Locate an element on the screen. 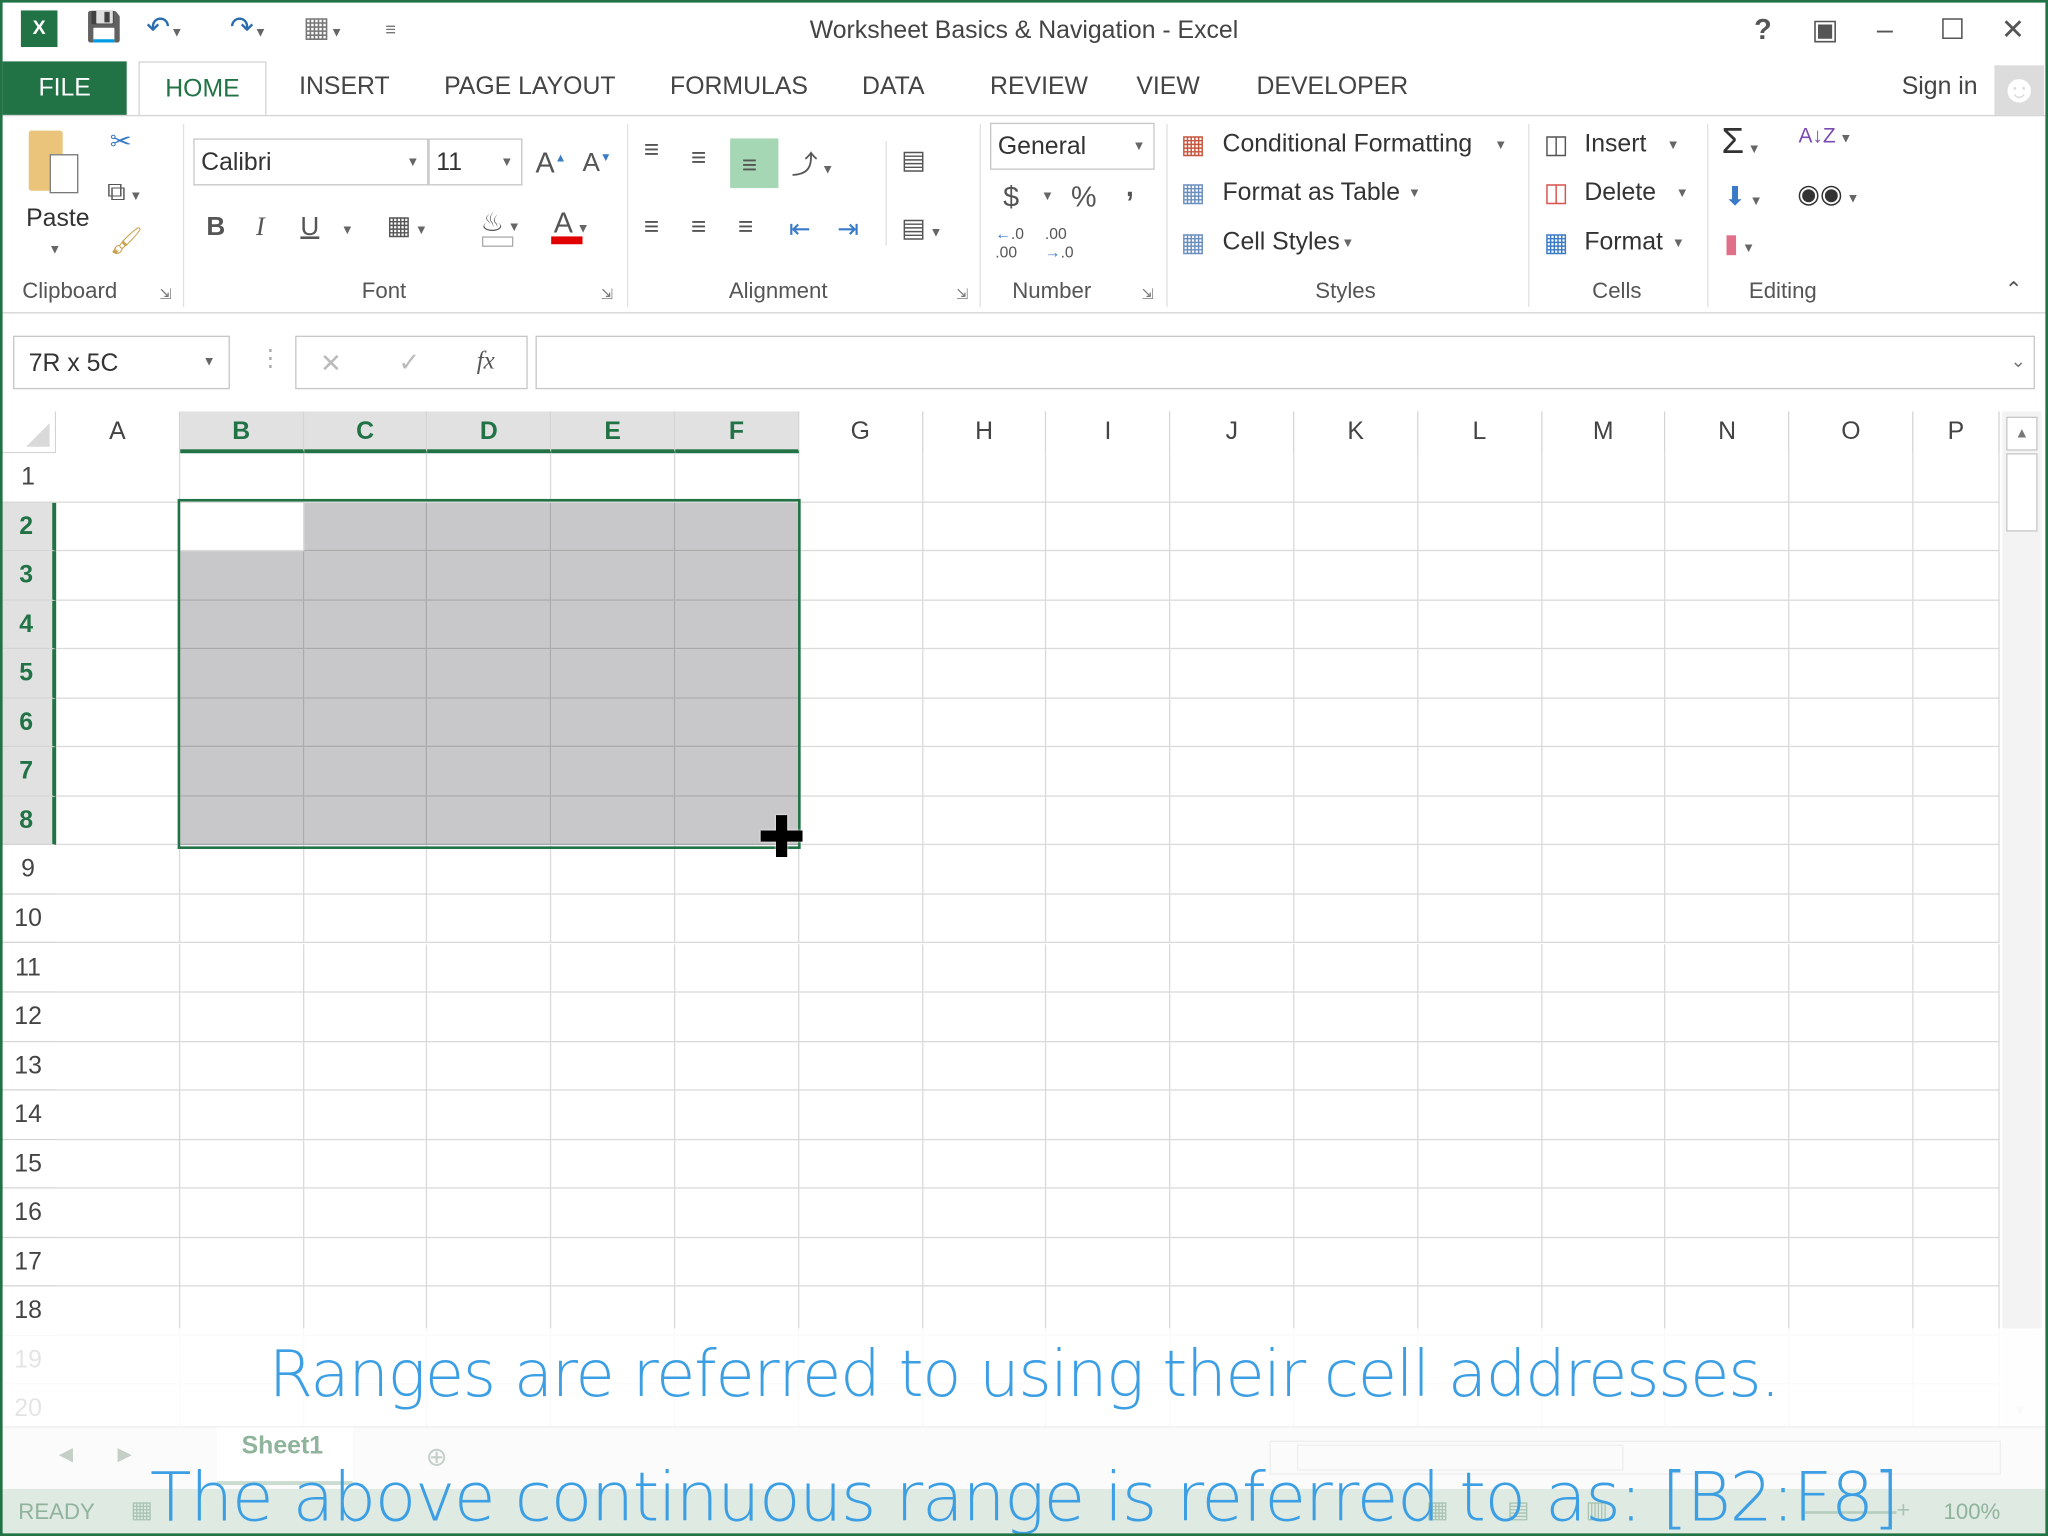  column-header-E: E is located at coordinates (613, 432).